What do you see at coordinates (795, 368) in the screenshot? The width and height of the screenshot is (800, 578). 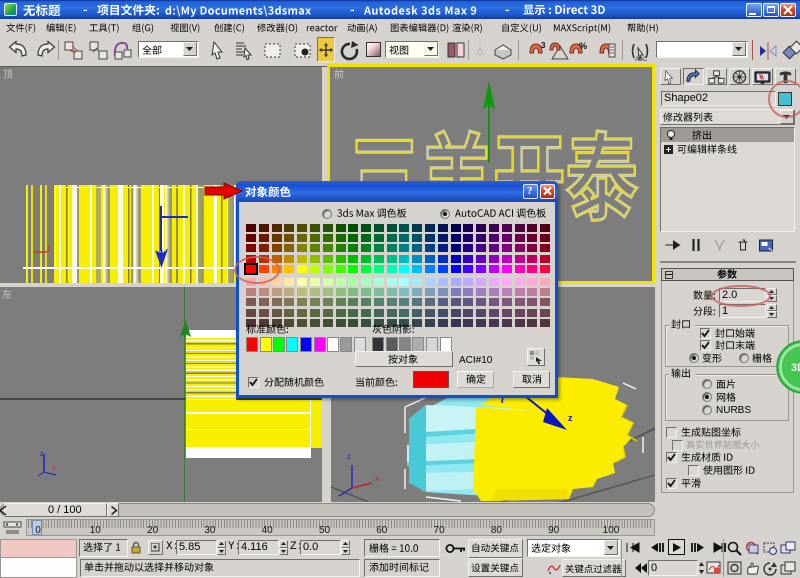 I see `svg-text: 3D` at bounding box center [795, 368].